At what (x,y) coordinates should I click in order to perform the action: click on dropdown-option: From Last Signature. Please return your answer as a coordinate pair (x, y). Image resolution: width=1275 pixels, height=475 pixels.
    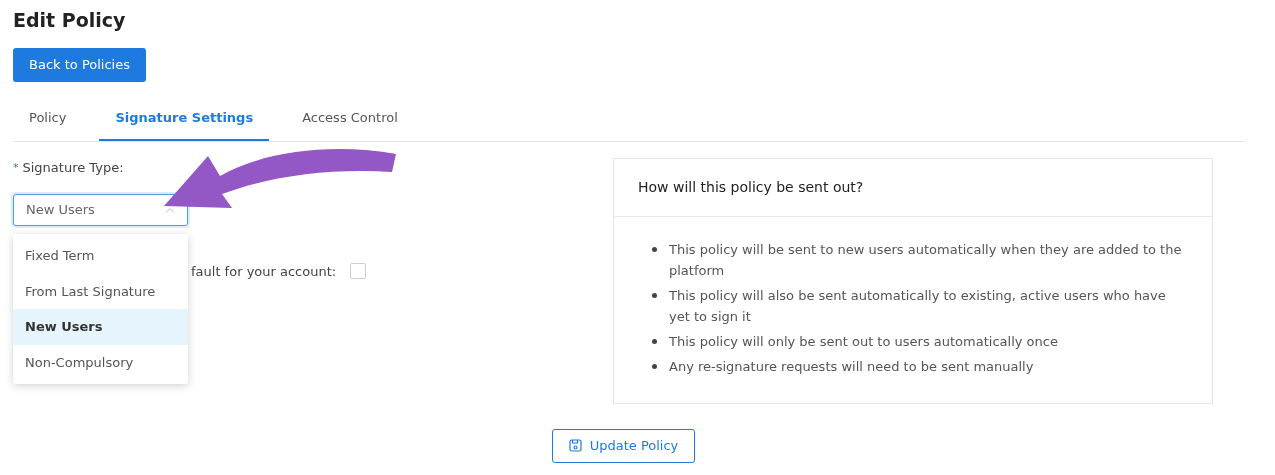
    Looking at the image, I should click on (100, 291).